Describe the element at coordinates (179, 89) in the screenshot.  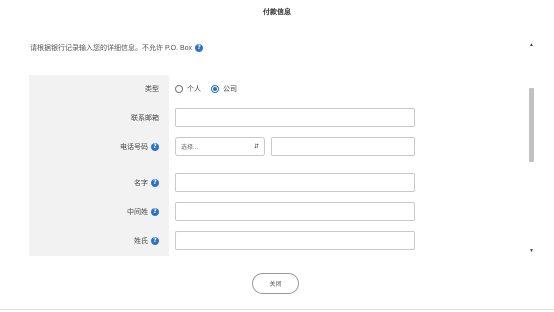
I see `radio-individual-circle` at that location.